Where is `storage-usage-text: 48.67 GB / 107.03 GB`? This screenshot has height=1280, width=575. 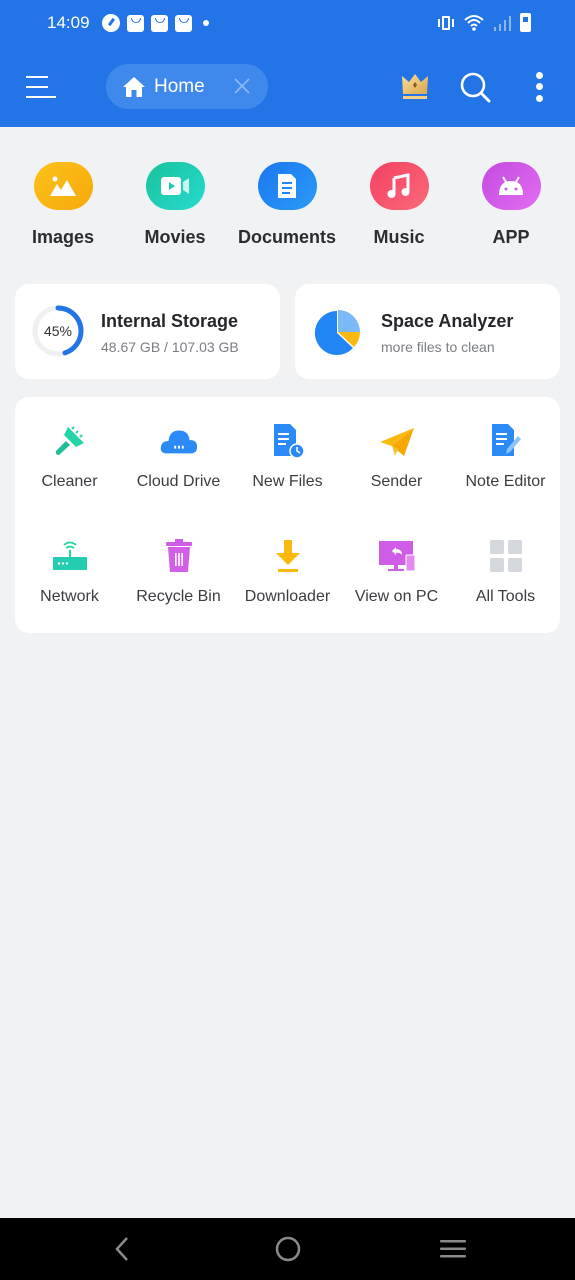
storage-usage-text: 48.67 GB / 107.03 GB is located at coordinates (170, 347).